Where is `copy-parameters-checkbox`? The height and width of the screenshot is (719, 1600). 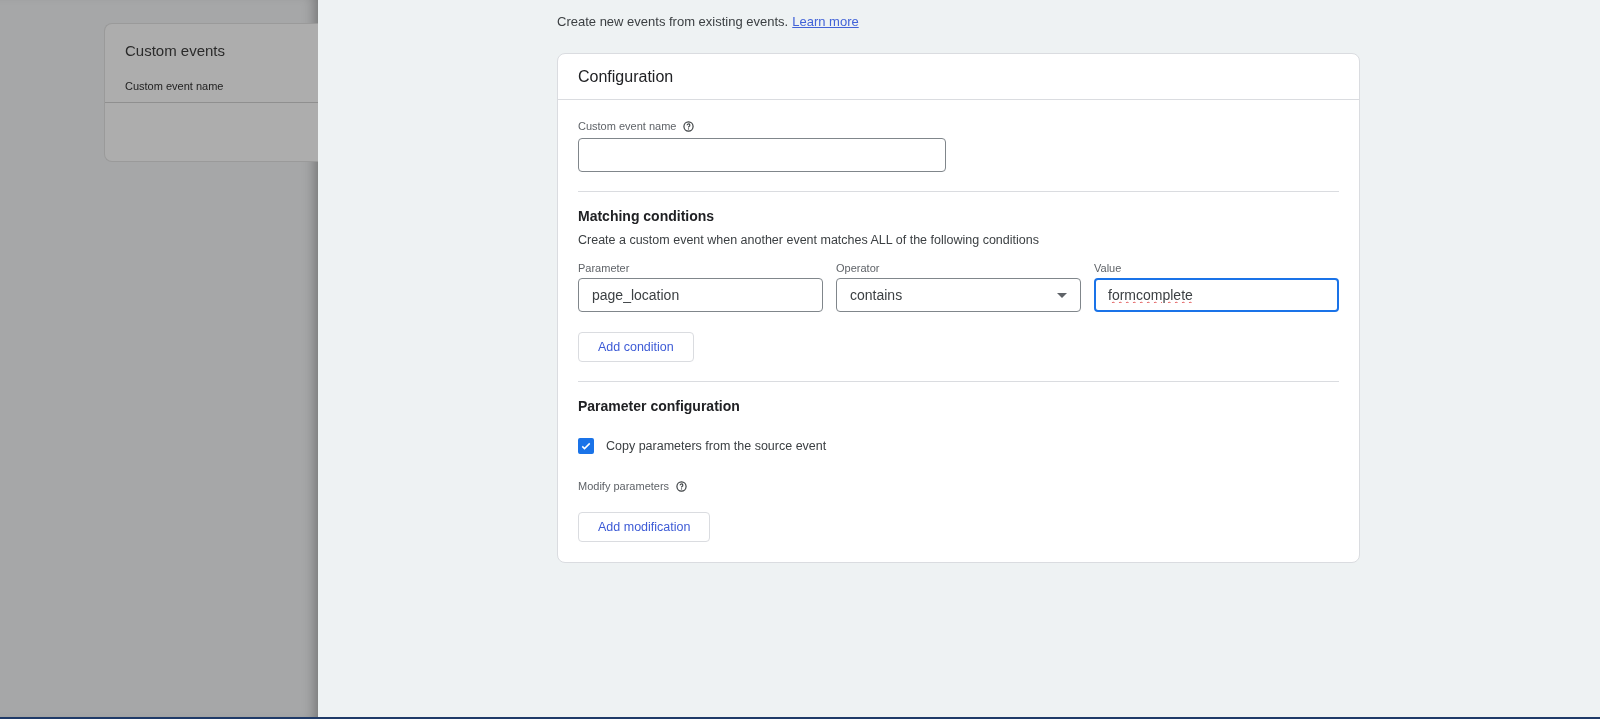 copy-parameters-checkbox is located at coordinates (586, 446).